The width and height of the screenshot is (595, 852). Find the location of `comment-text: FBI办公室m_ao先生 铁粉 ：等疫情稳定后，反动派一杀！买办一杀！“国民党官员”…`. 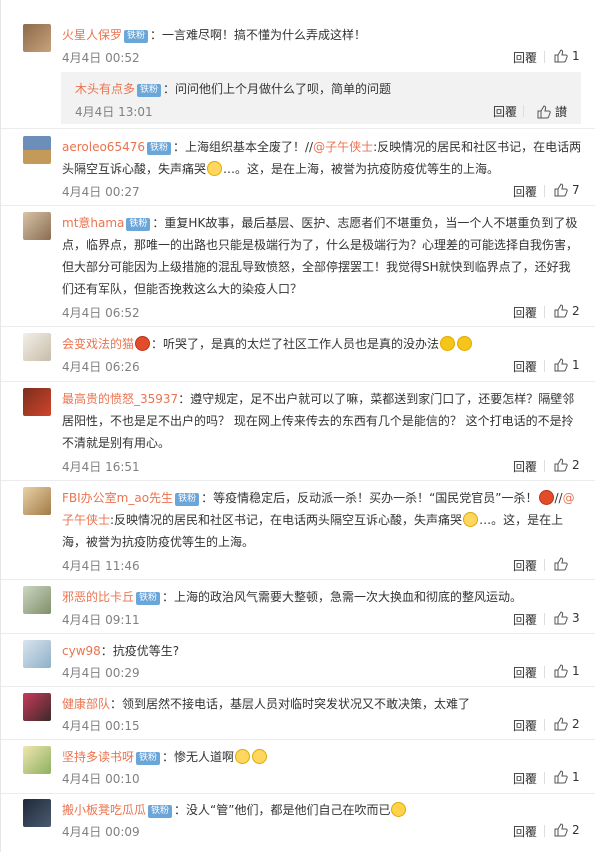

comment-text: FBI办公室m_ao先生 铁粉 ：等疫情稳定后，反动派一杀！买办一杀！“国民党官员”… is located at coordinates (322, 520).